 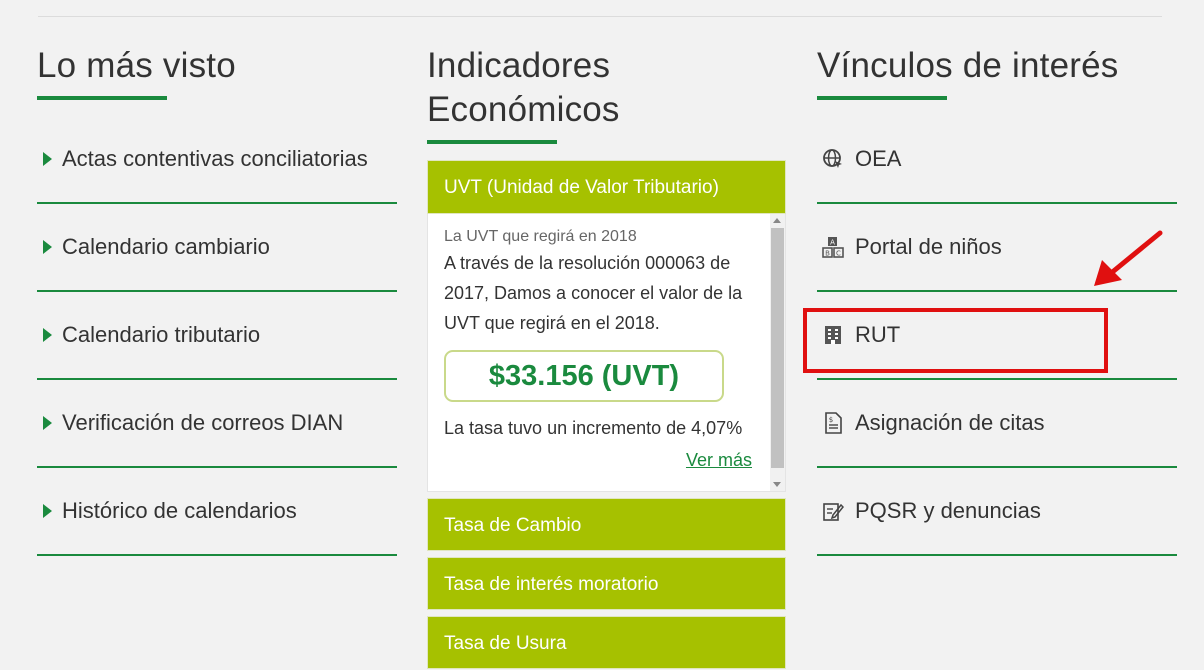 I want to click on scrollbar-thumb, so click(x=777, y=348).